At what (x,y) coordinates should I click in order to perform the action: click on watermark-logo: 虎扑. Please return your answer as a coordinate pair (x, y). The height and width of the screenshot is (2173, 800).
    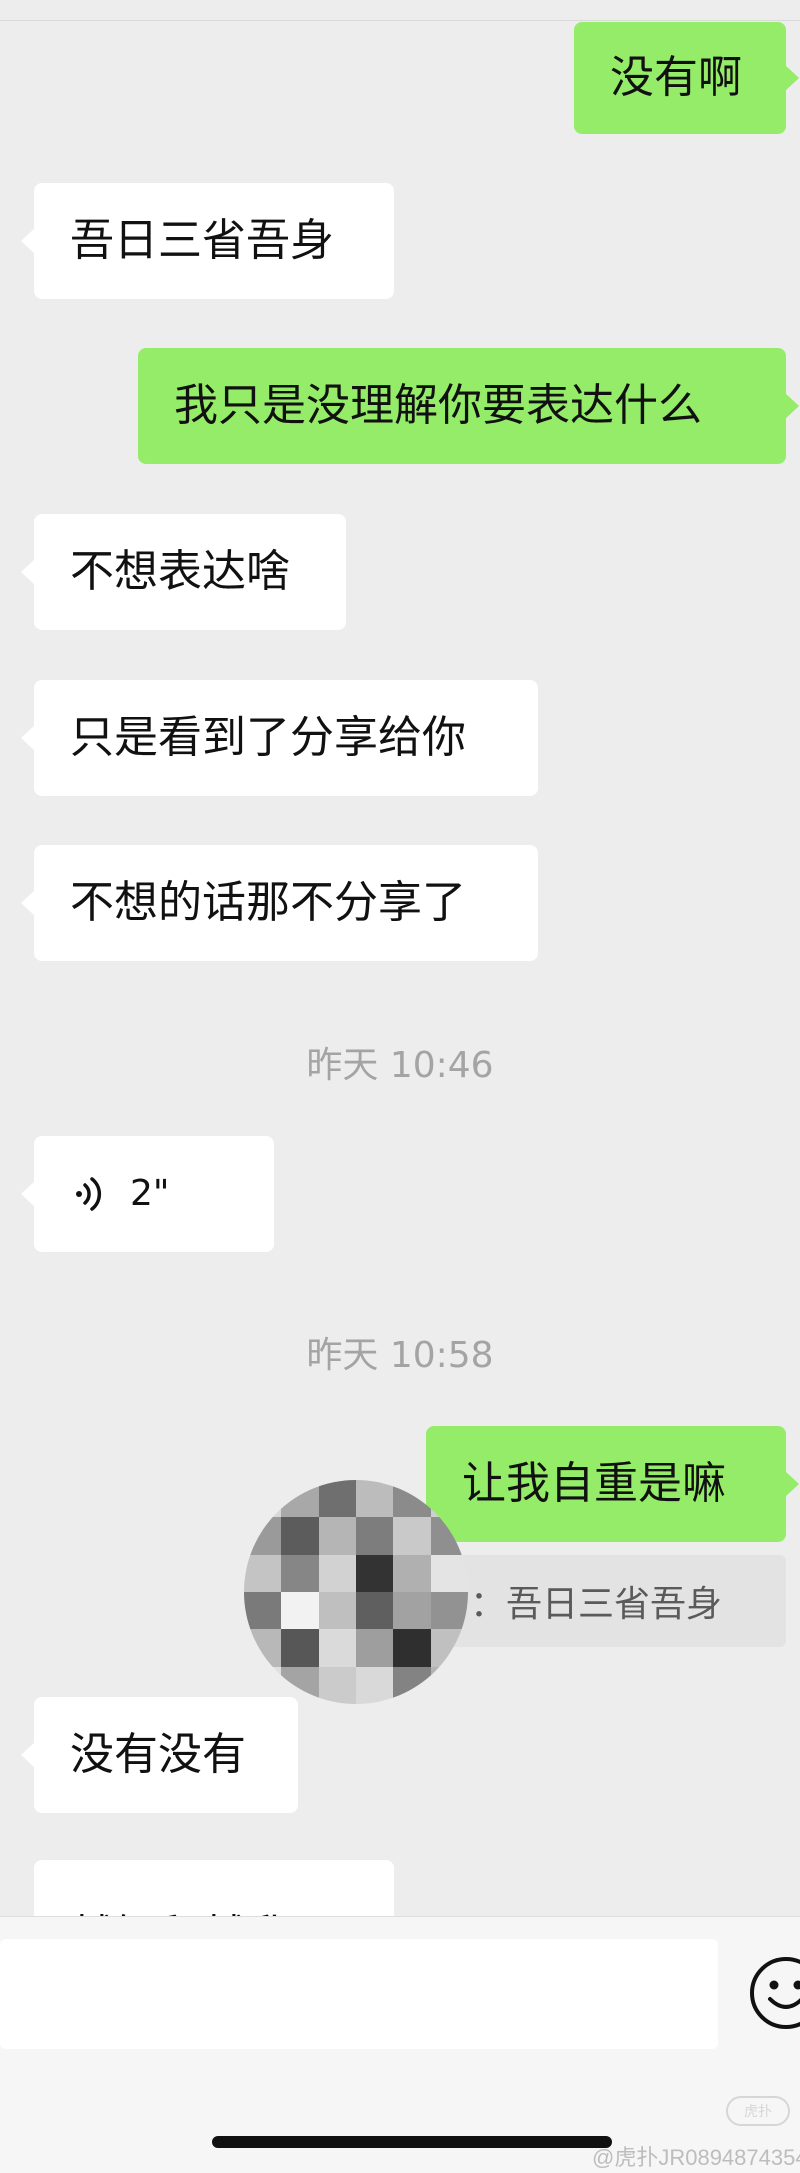
    Looking at the image, I should click on (758, 2111).